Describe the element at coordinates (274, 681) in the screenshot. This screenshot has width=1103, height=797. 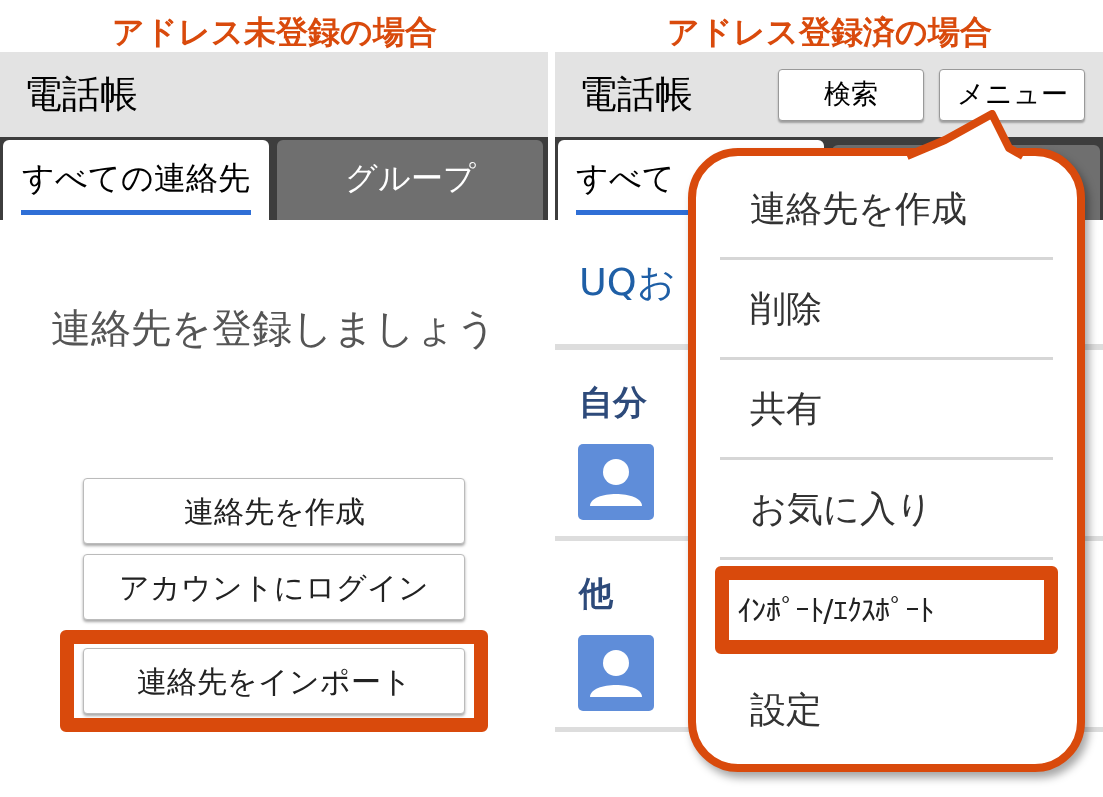
I see `action-button: 連絡先をインポート` at that location.